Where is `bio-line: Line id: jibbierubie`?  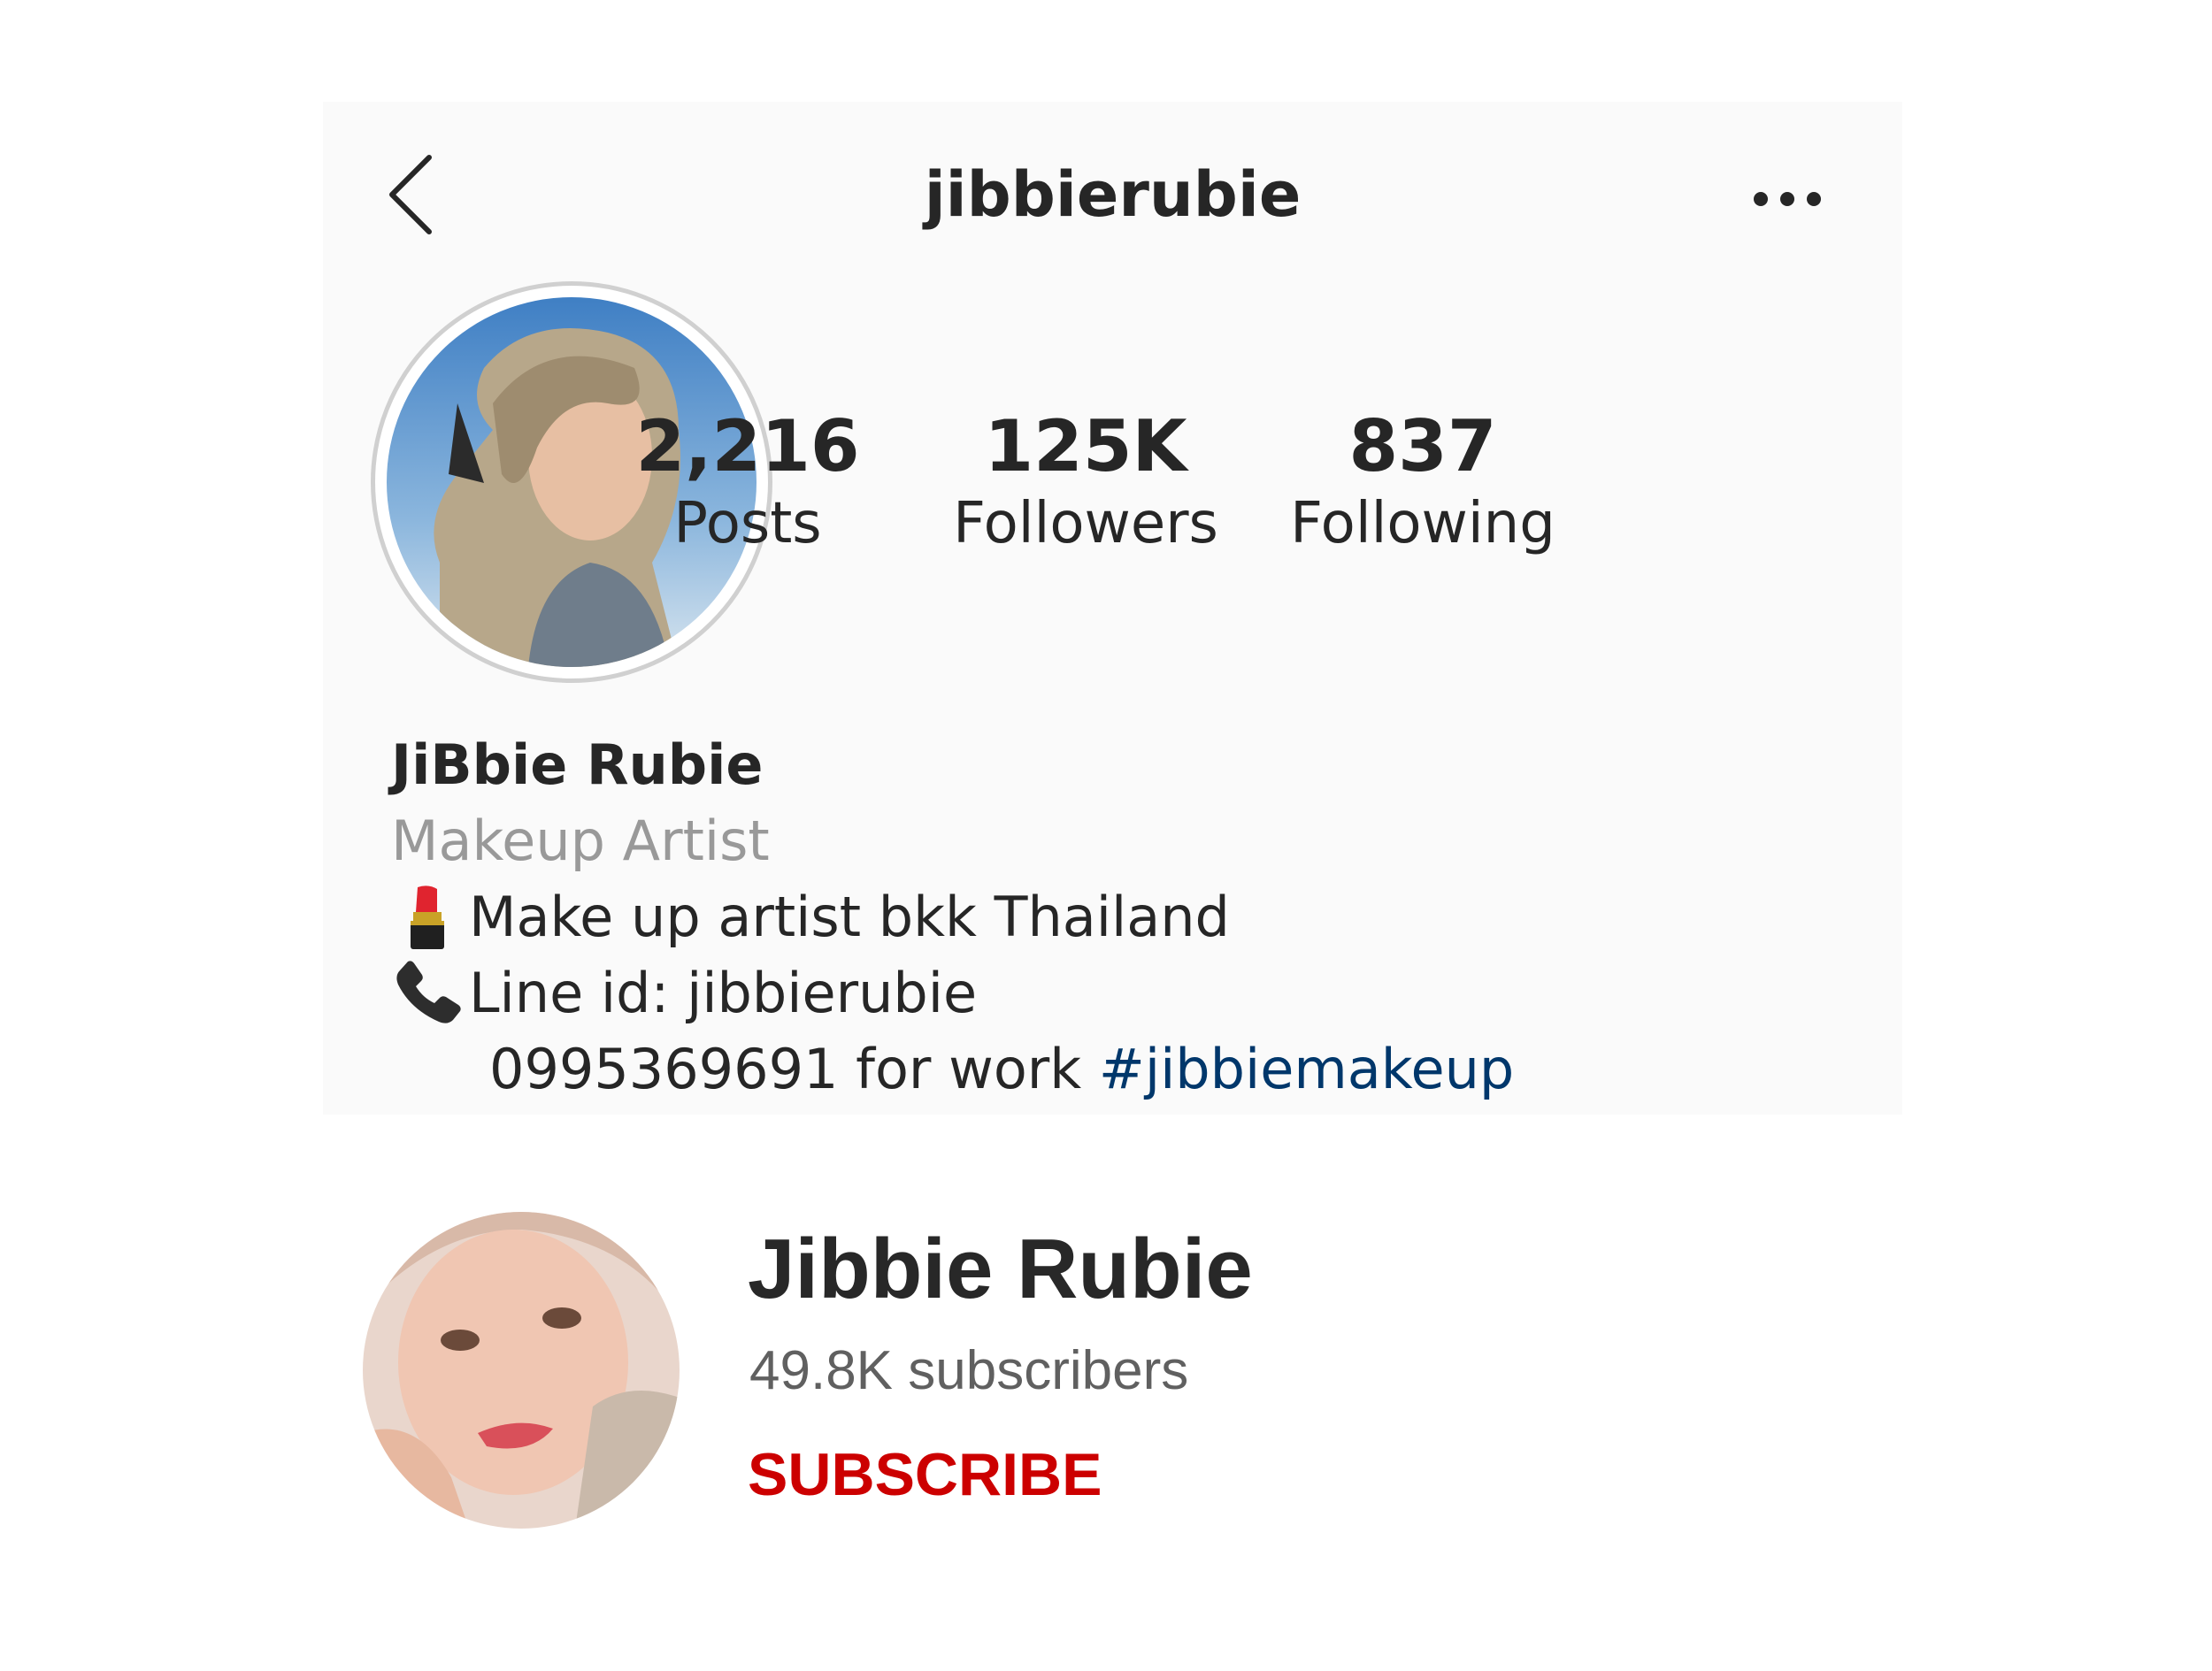 bio-line: Line id: jibbierubie is located at coordinates (684, 993).